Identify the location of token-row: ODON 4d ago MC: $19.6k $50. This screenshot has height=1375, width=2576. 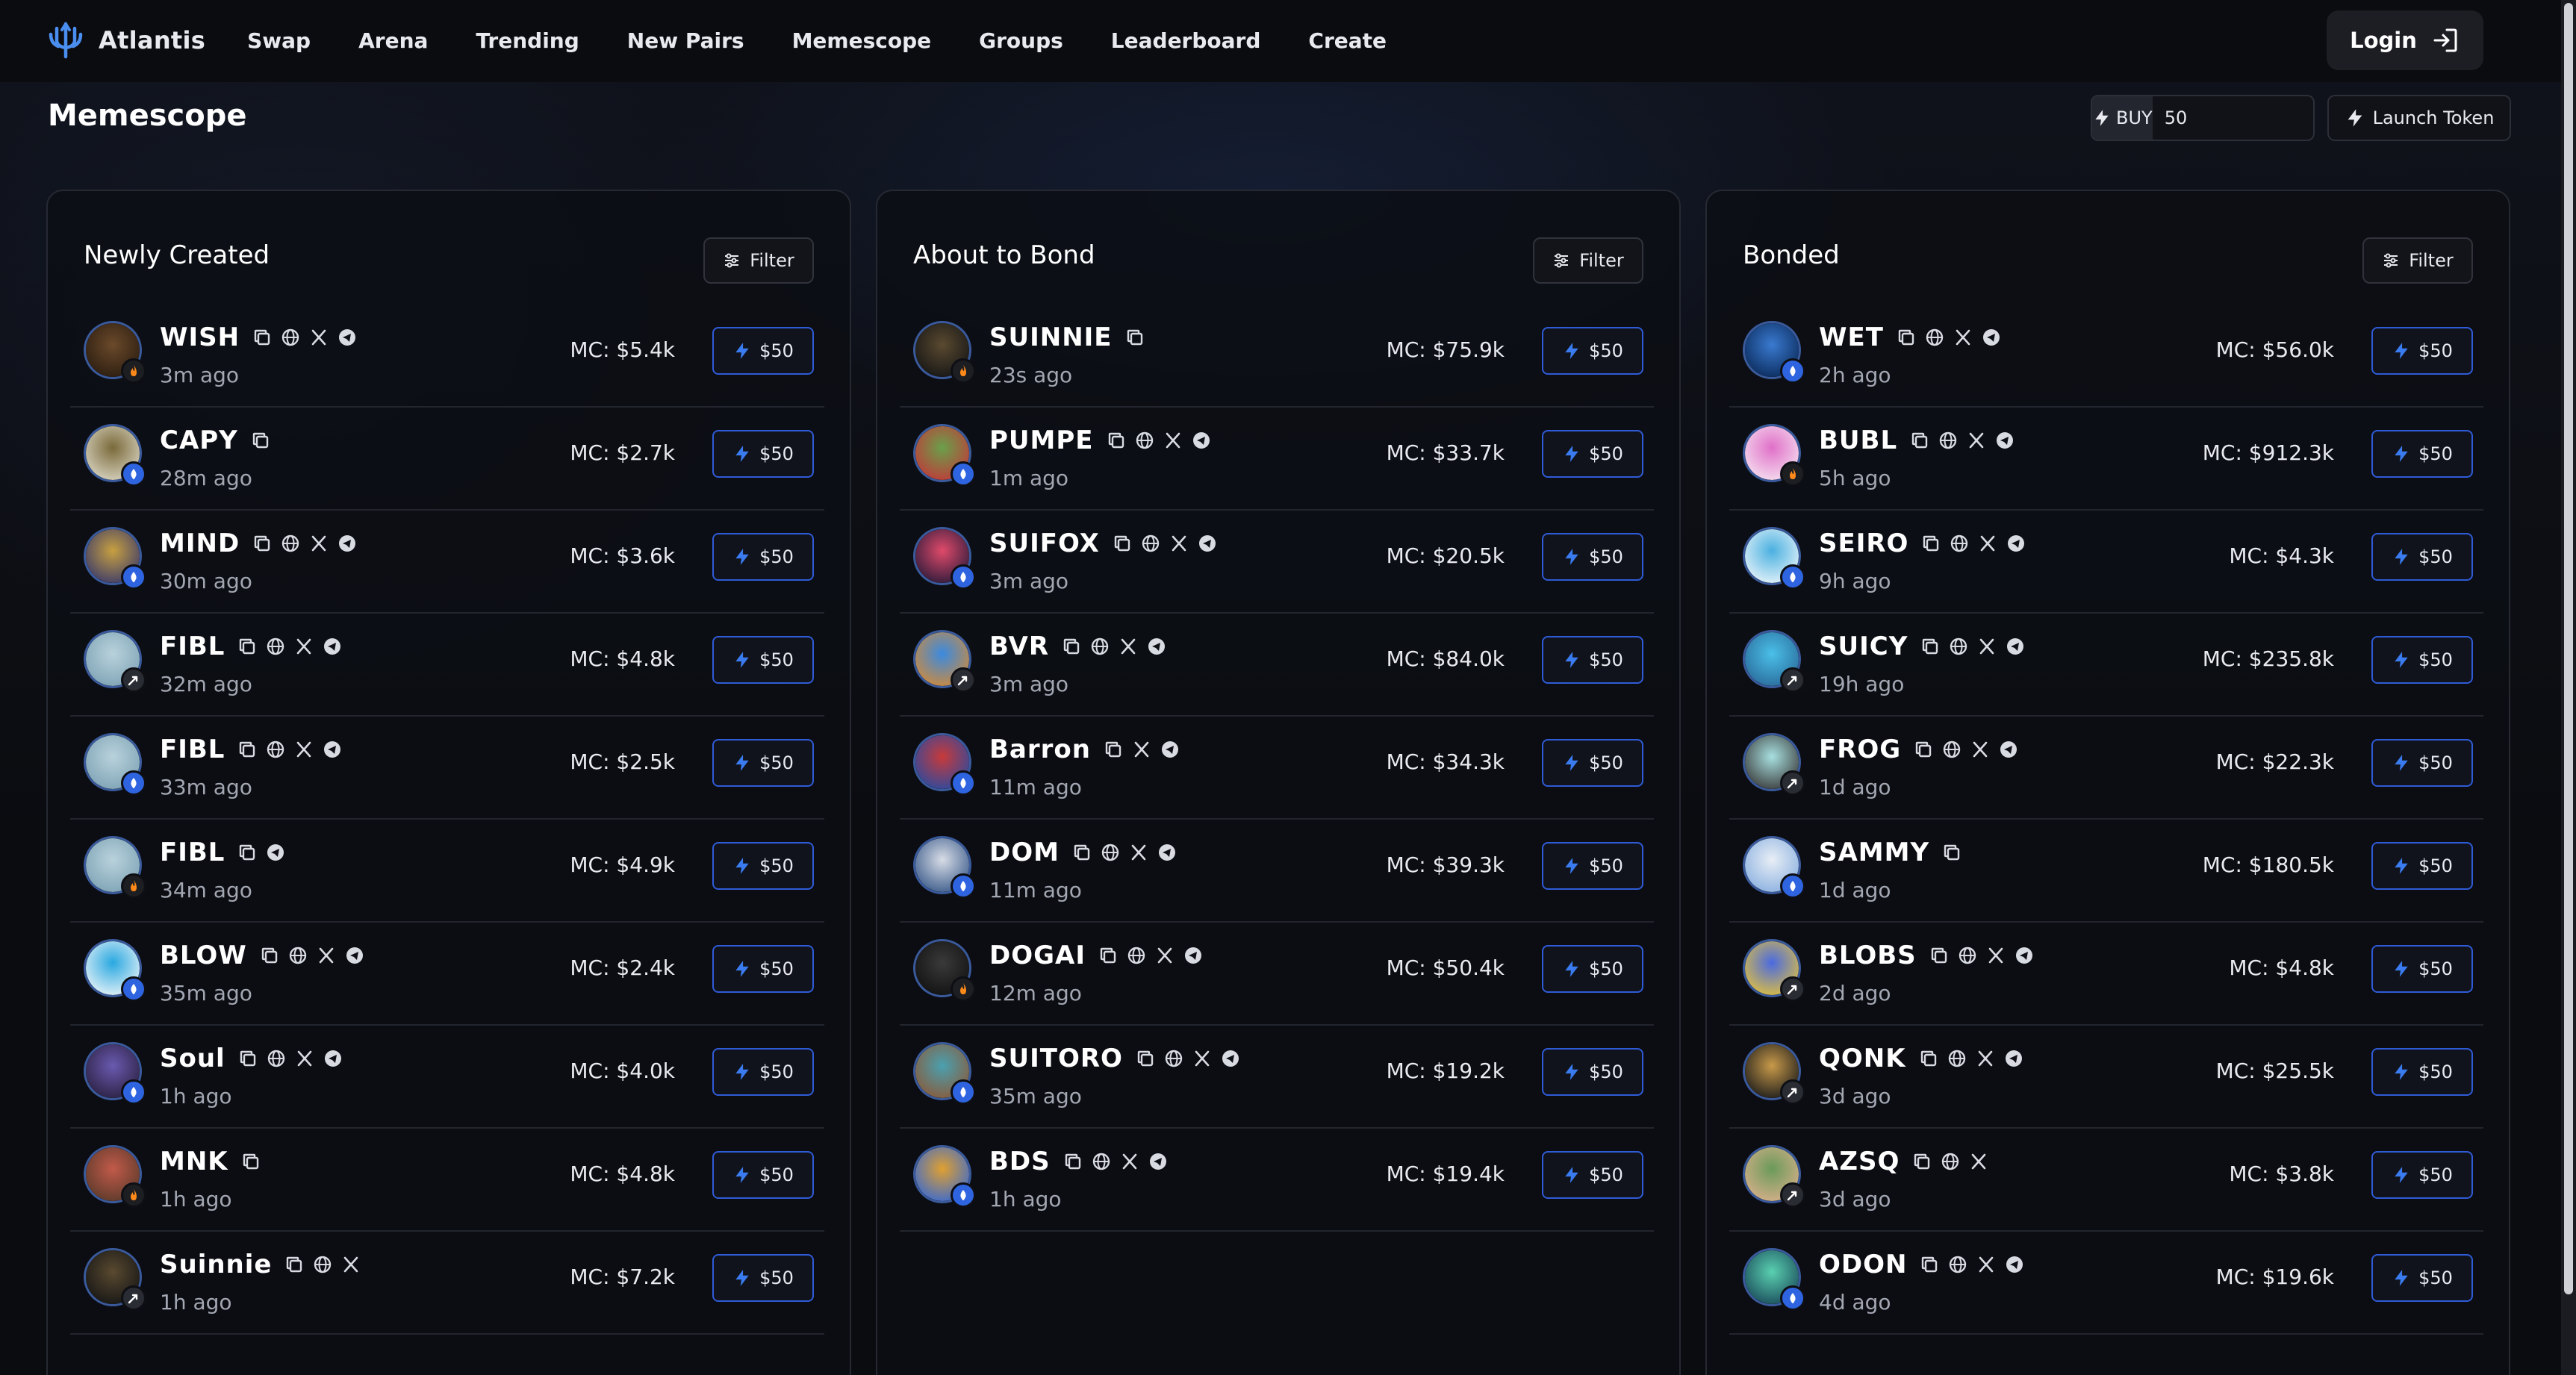
(2106, 1284).